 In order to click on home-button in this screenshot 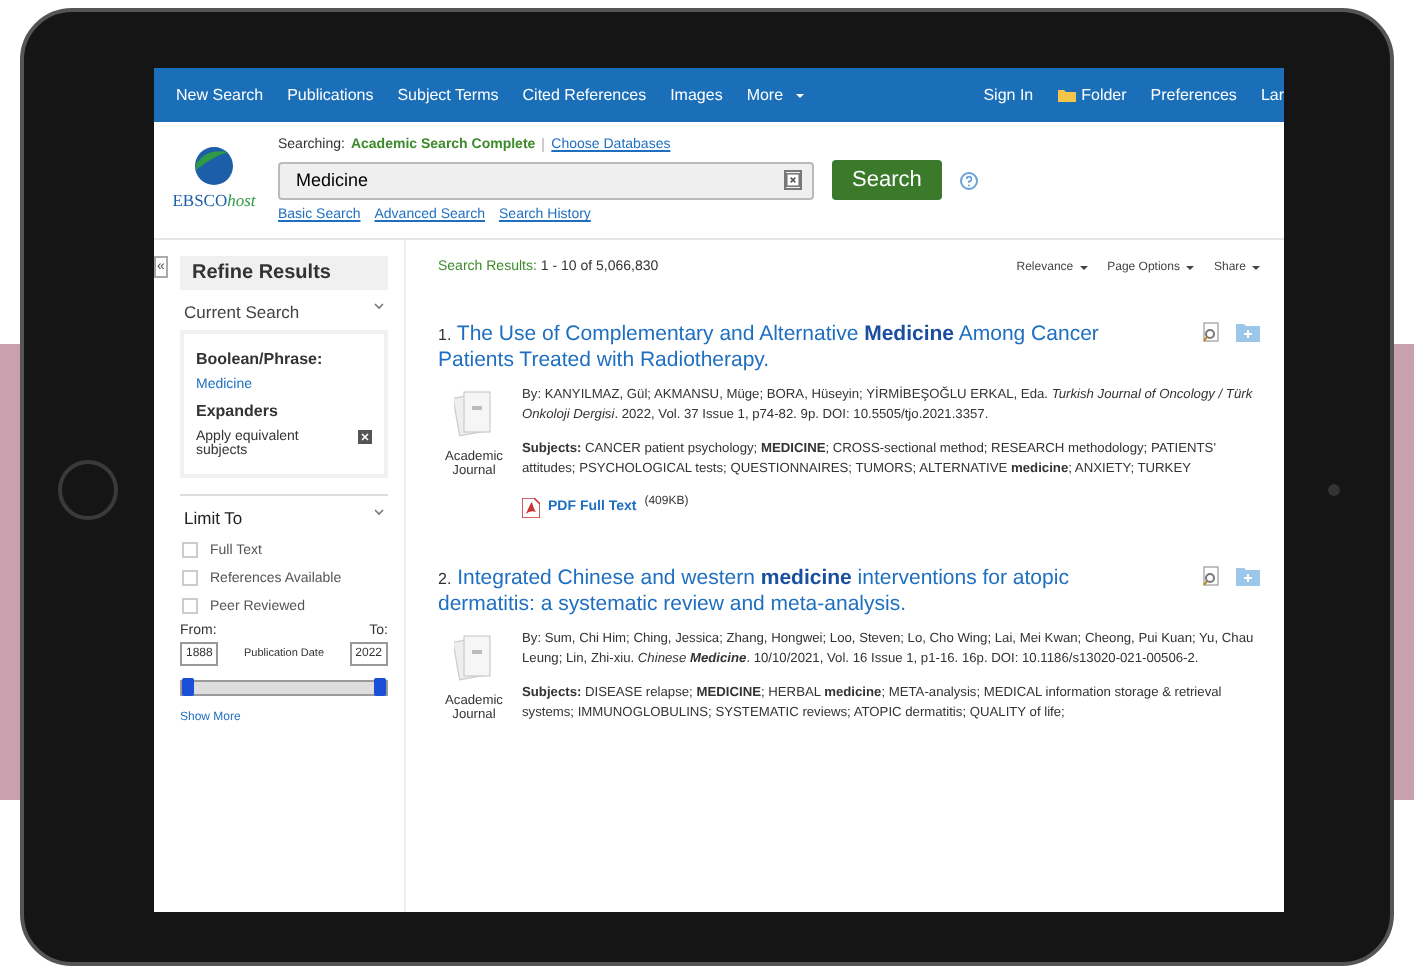, I will do `click(88, 490)`.